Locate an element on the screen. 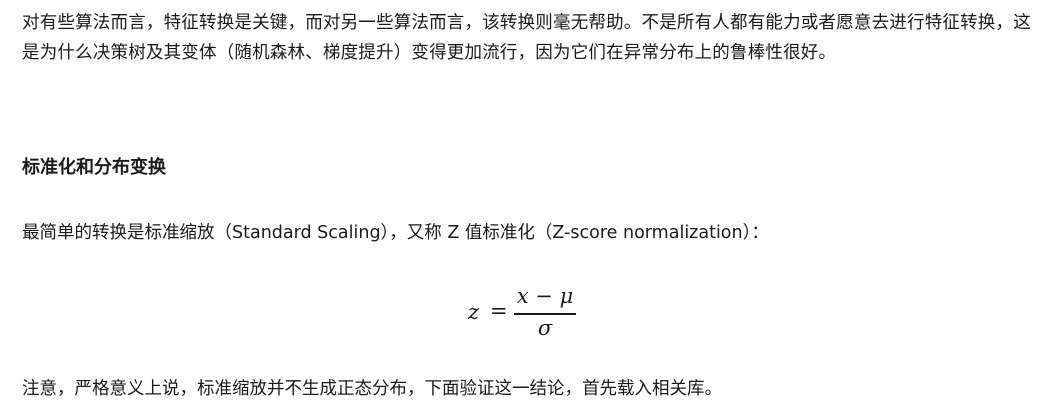 The width and height of the screenshot is (1042, 412). formula-numerator: x − μ is located at coordinates (545, 296).